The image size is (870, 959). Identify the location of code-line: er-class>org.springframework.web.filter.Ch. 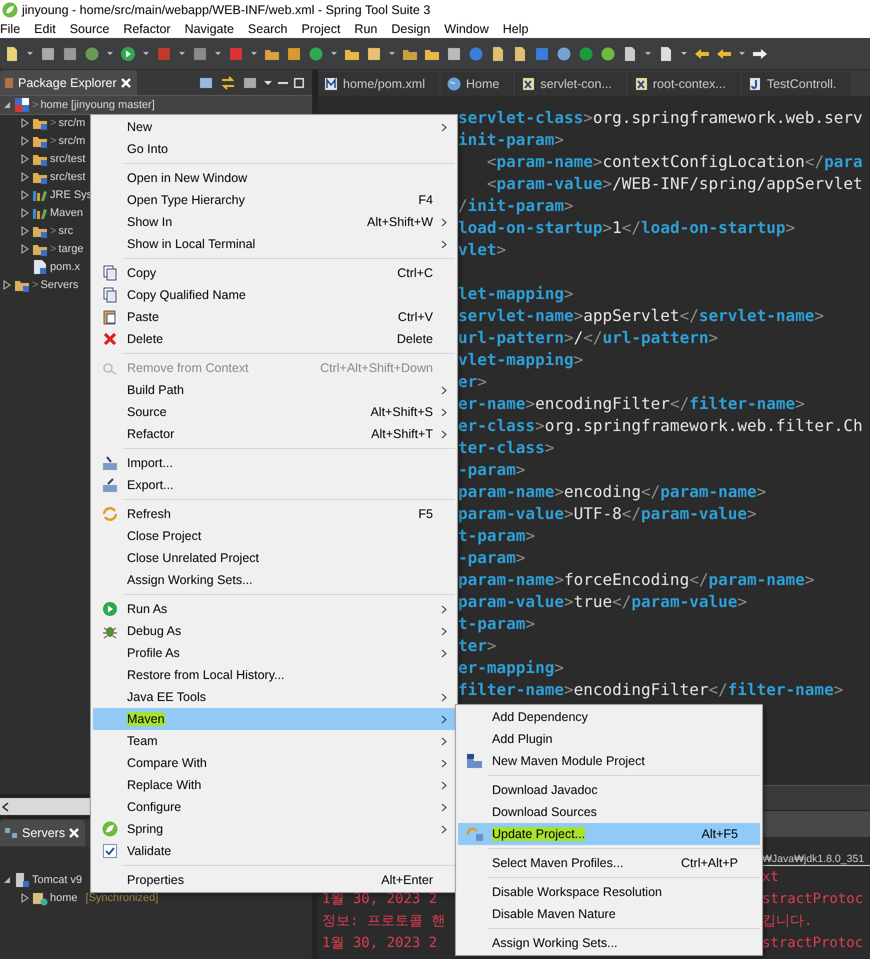
(661, 426).